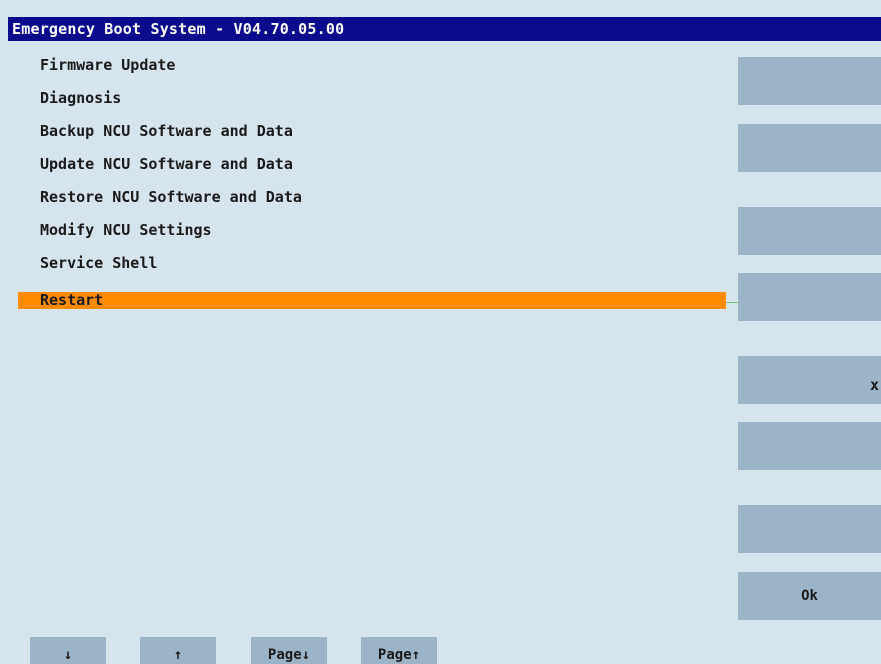  Describe the element at coordinates (372, 102) in the screenshot. I see `menu-item-diagnosis: Diagnosis` at that location.